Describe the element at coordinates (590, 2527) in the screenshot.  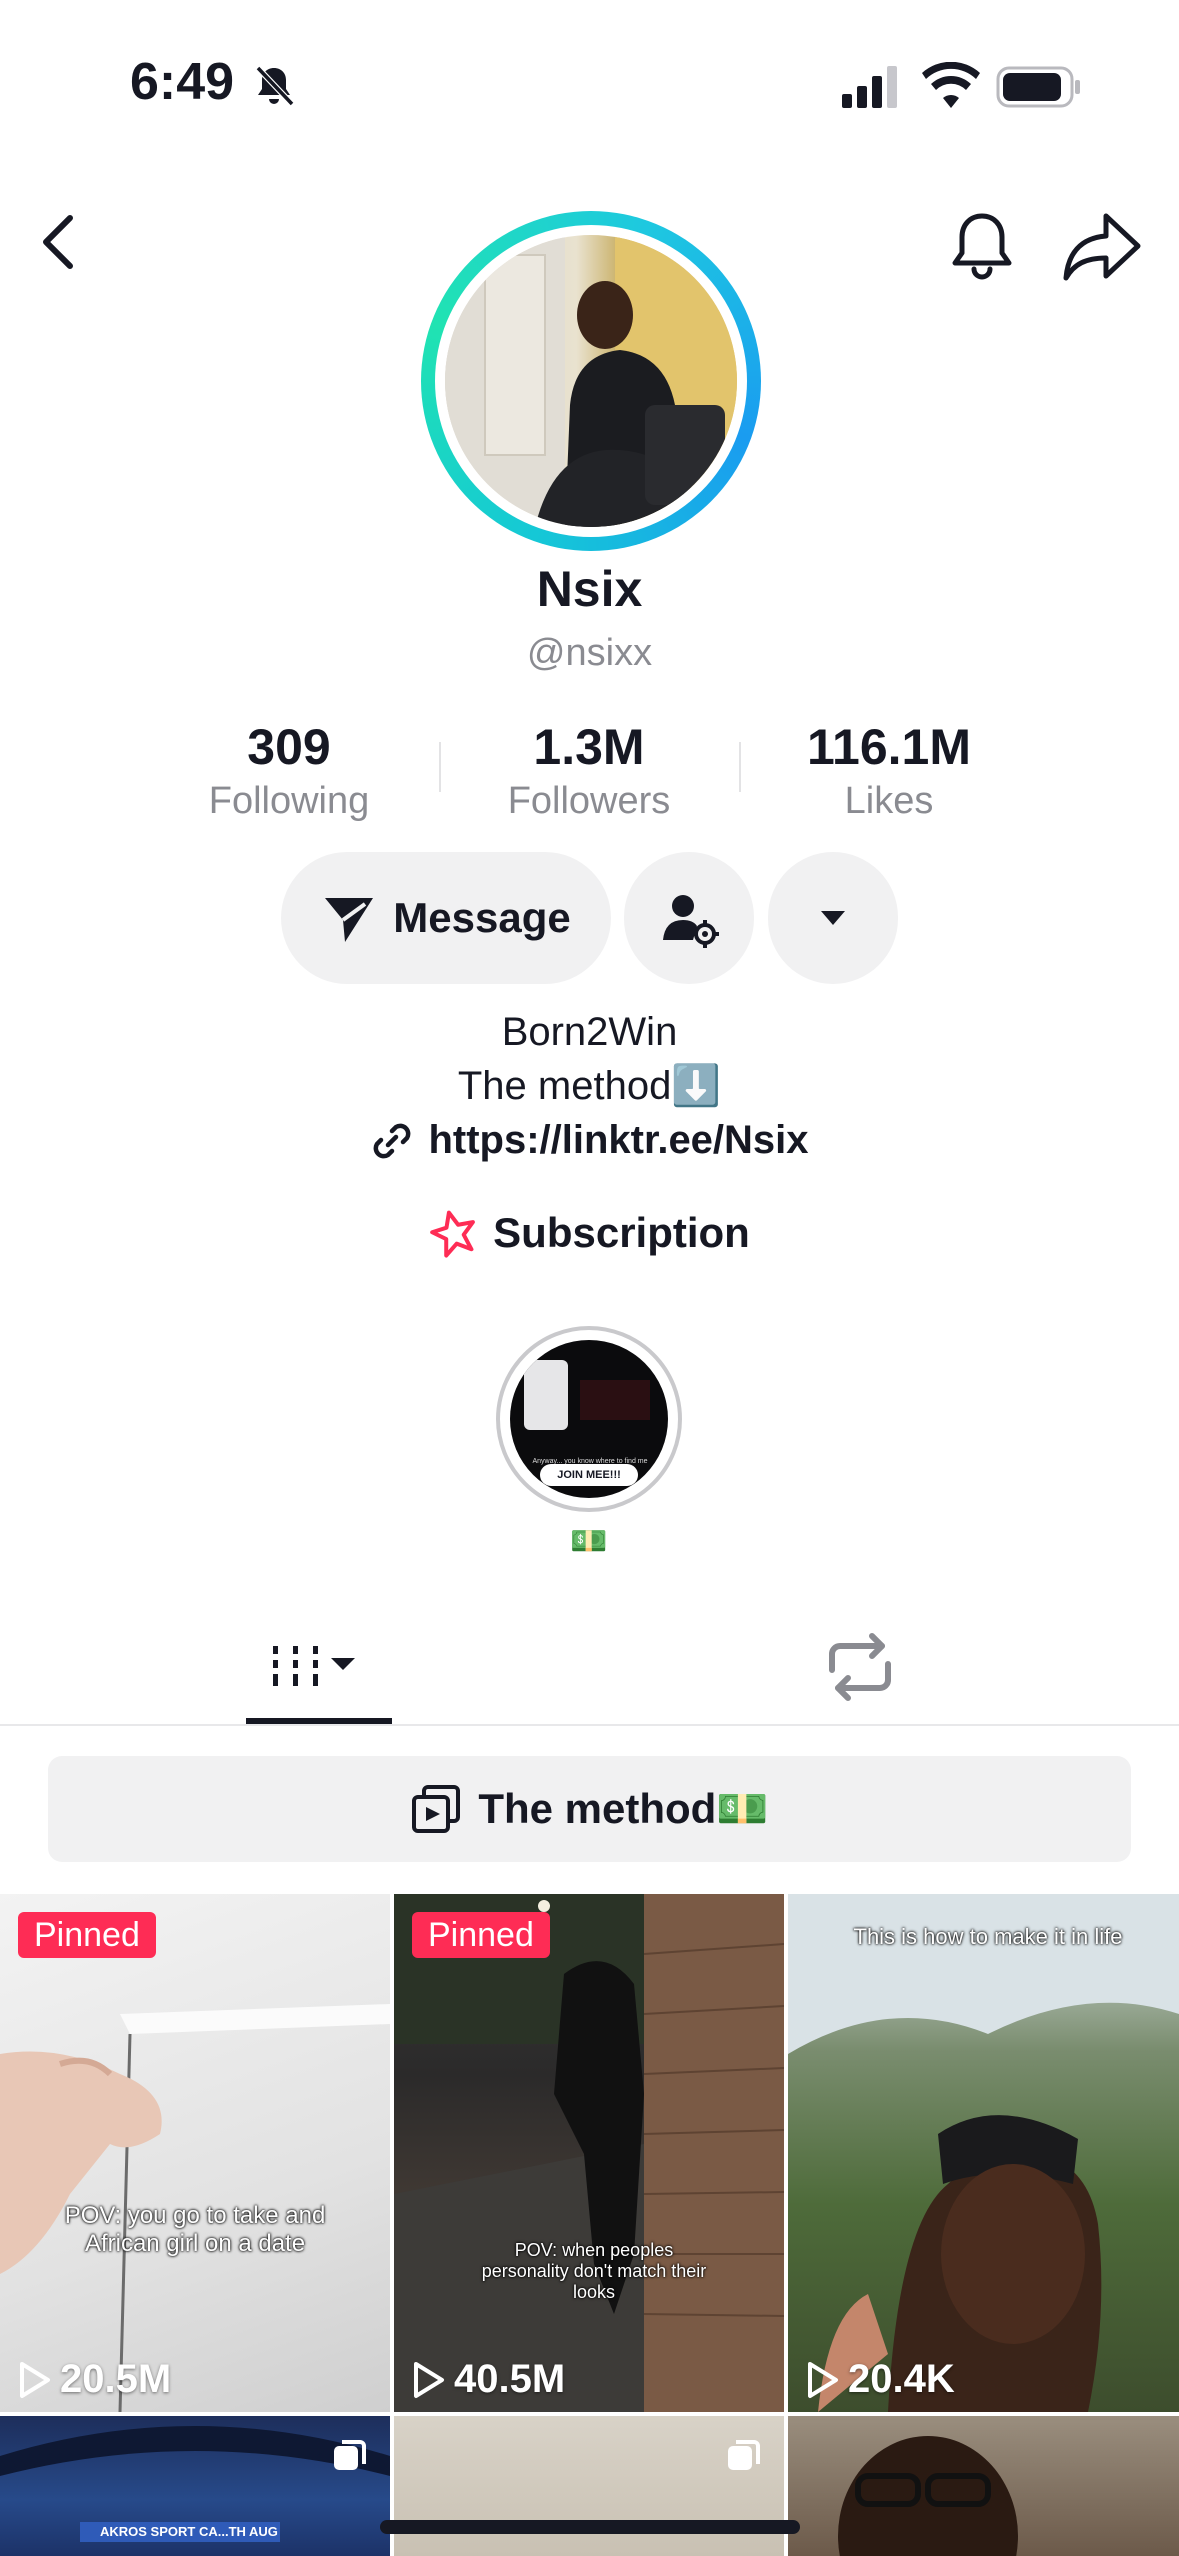
I see `home-indicator` at that location.